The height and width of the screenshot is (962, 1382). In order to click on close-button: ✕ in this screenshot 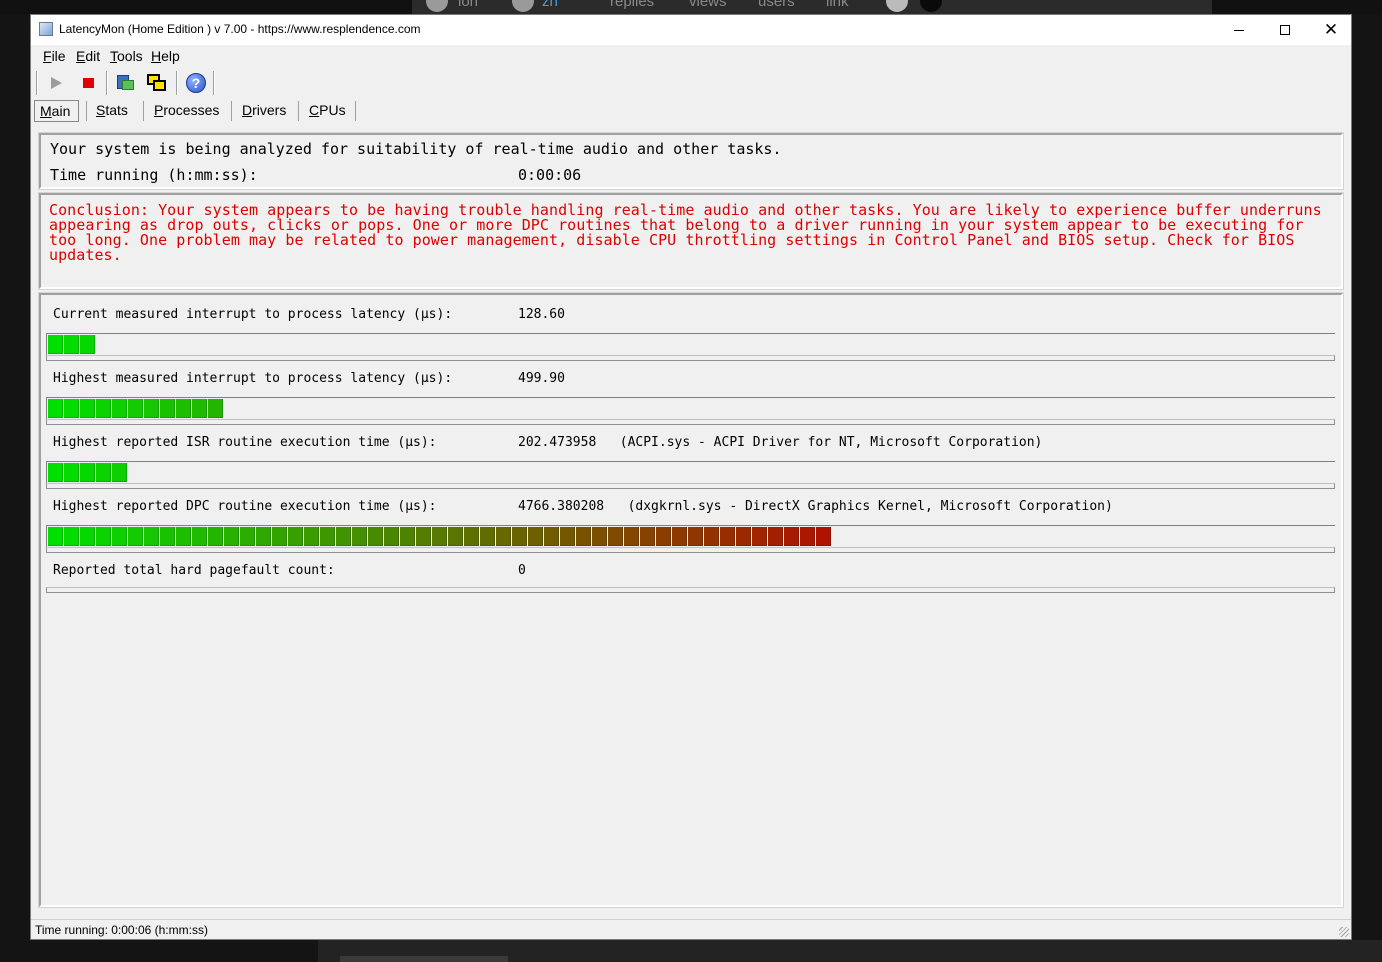, I will do `click(1331, 30)`.